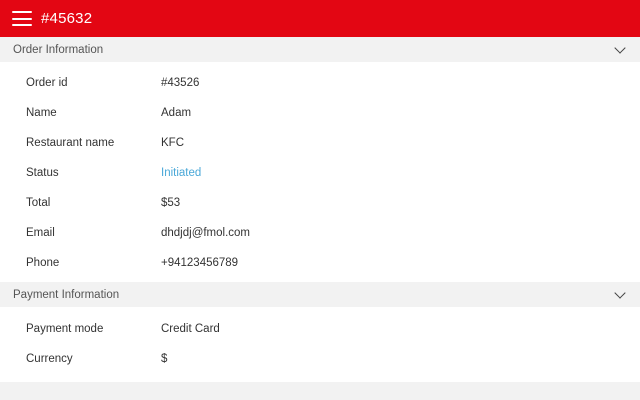 This screenshot has width=640, height=400. Describe the element at coordinates (49, 359) in the screenshot. I see `field-label: Currency` at that location.